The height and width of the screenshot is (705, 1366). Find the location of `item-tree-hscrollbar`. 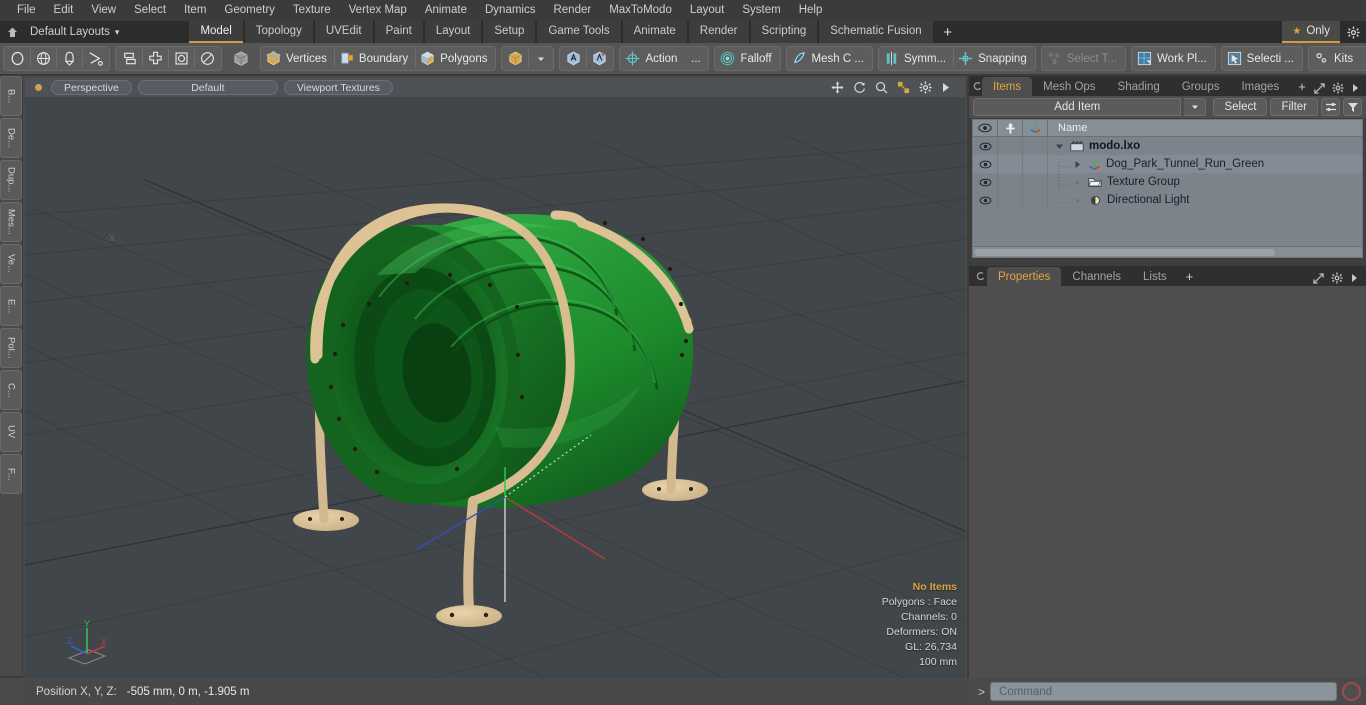

item-tree-hscrollbar is located at coordinates (1167, 251).